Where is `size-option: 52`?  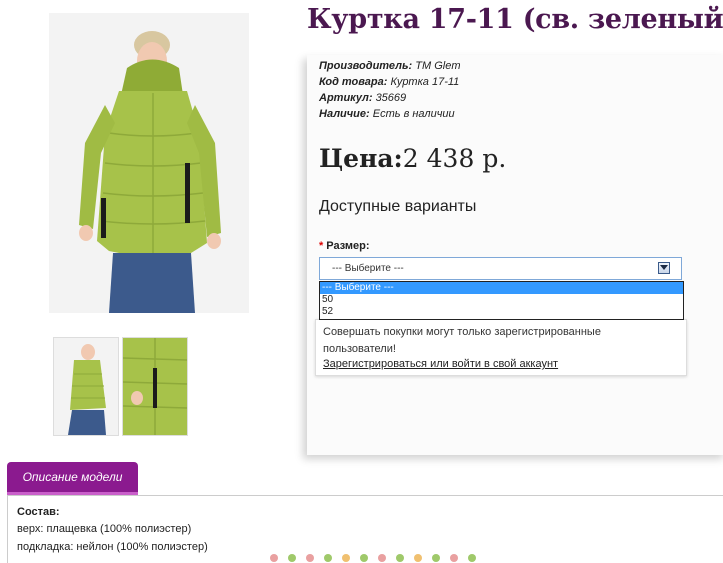
size-option: 52 is located at coordinates (501, 312).